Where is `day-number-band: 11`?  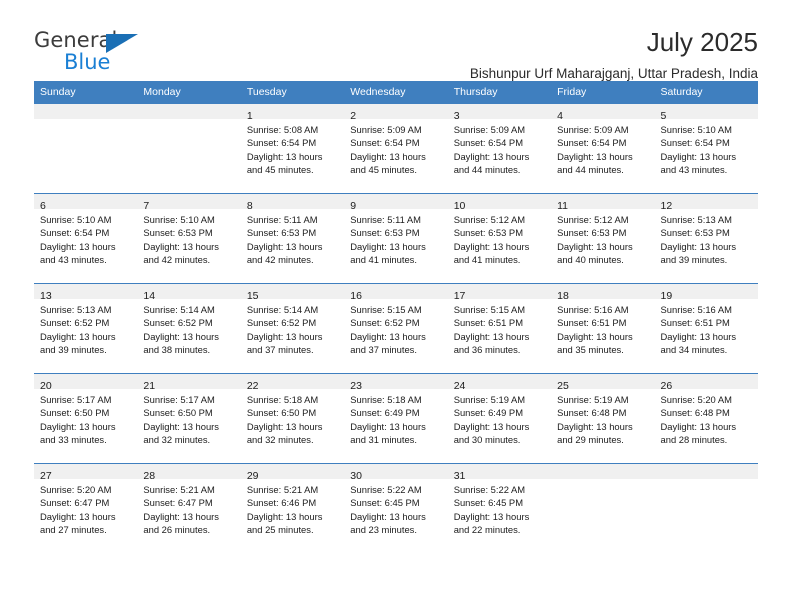 day-number-band: 11 is located at coordinates (603, 203).